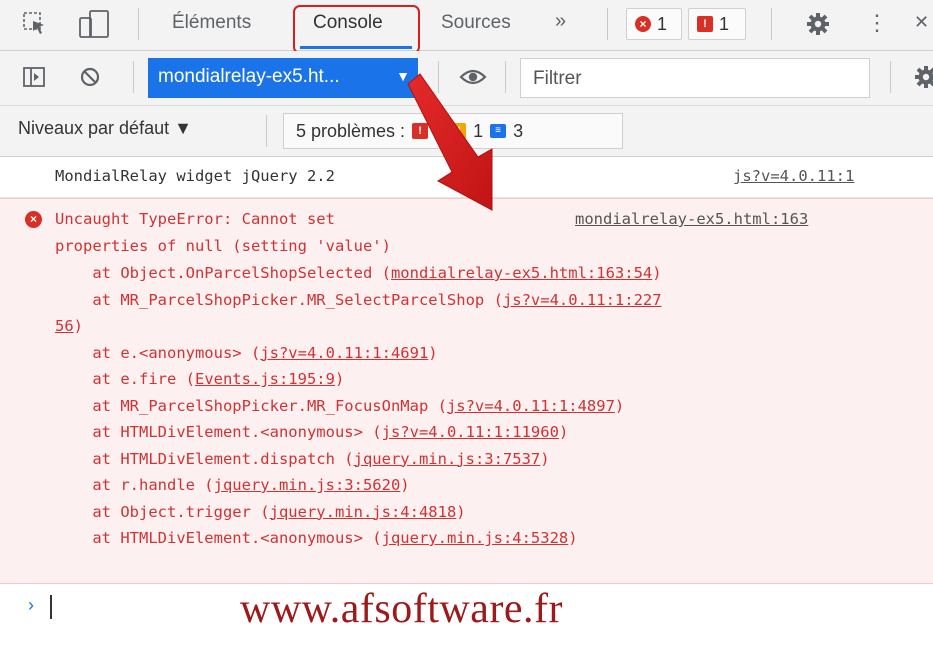 This screenshot has width=933, height=655. Describe the element at coordinates (518, 130) in the screenshot. I see `problem-info-count: 3` at that location.